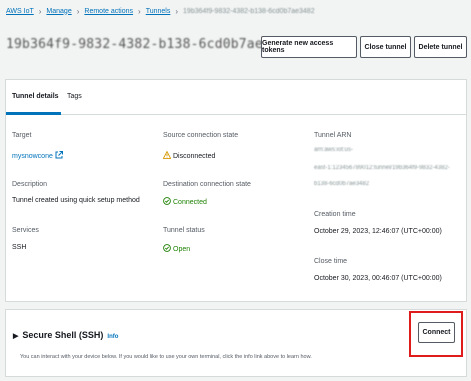 This screenshot has width=471, height=381. What do you see at coordinates (33, 113) in the screenshot?
I see `active-tab-indicator` at bounding box center [33, 113].